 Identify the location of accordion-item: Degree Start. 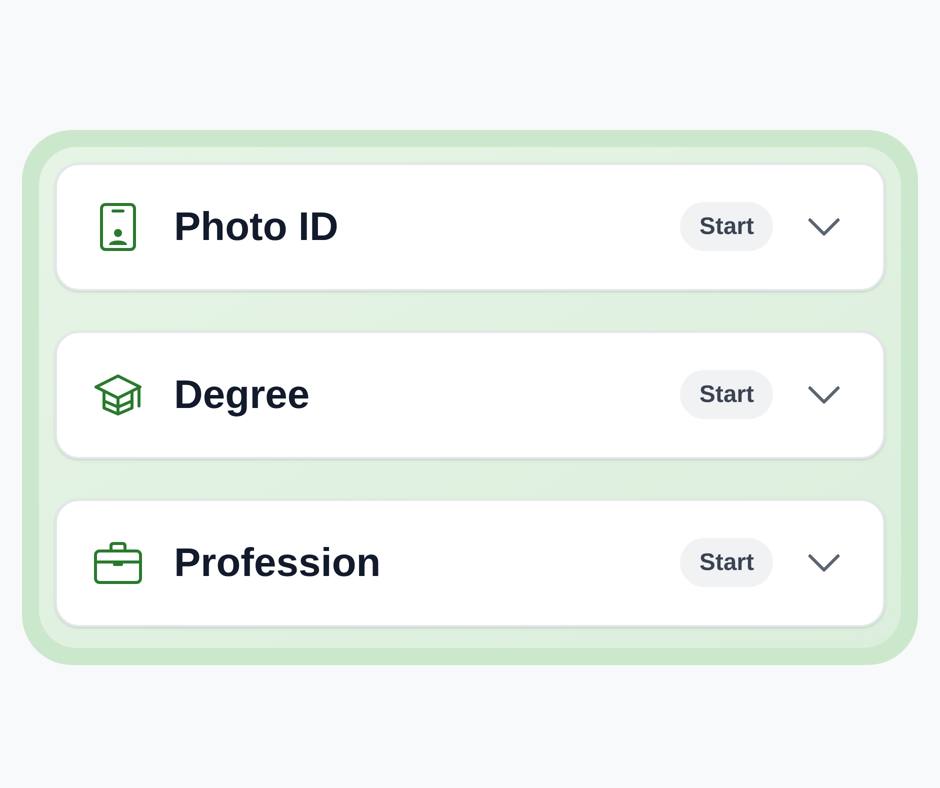
(470, 394).